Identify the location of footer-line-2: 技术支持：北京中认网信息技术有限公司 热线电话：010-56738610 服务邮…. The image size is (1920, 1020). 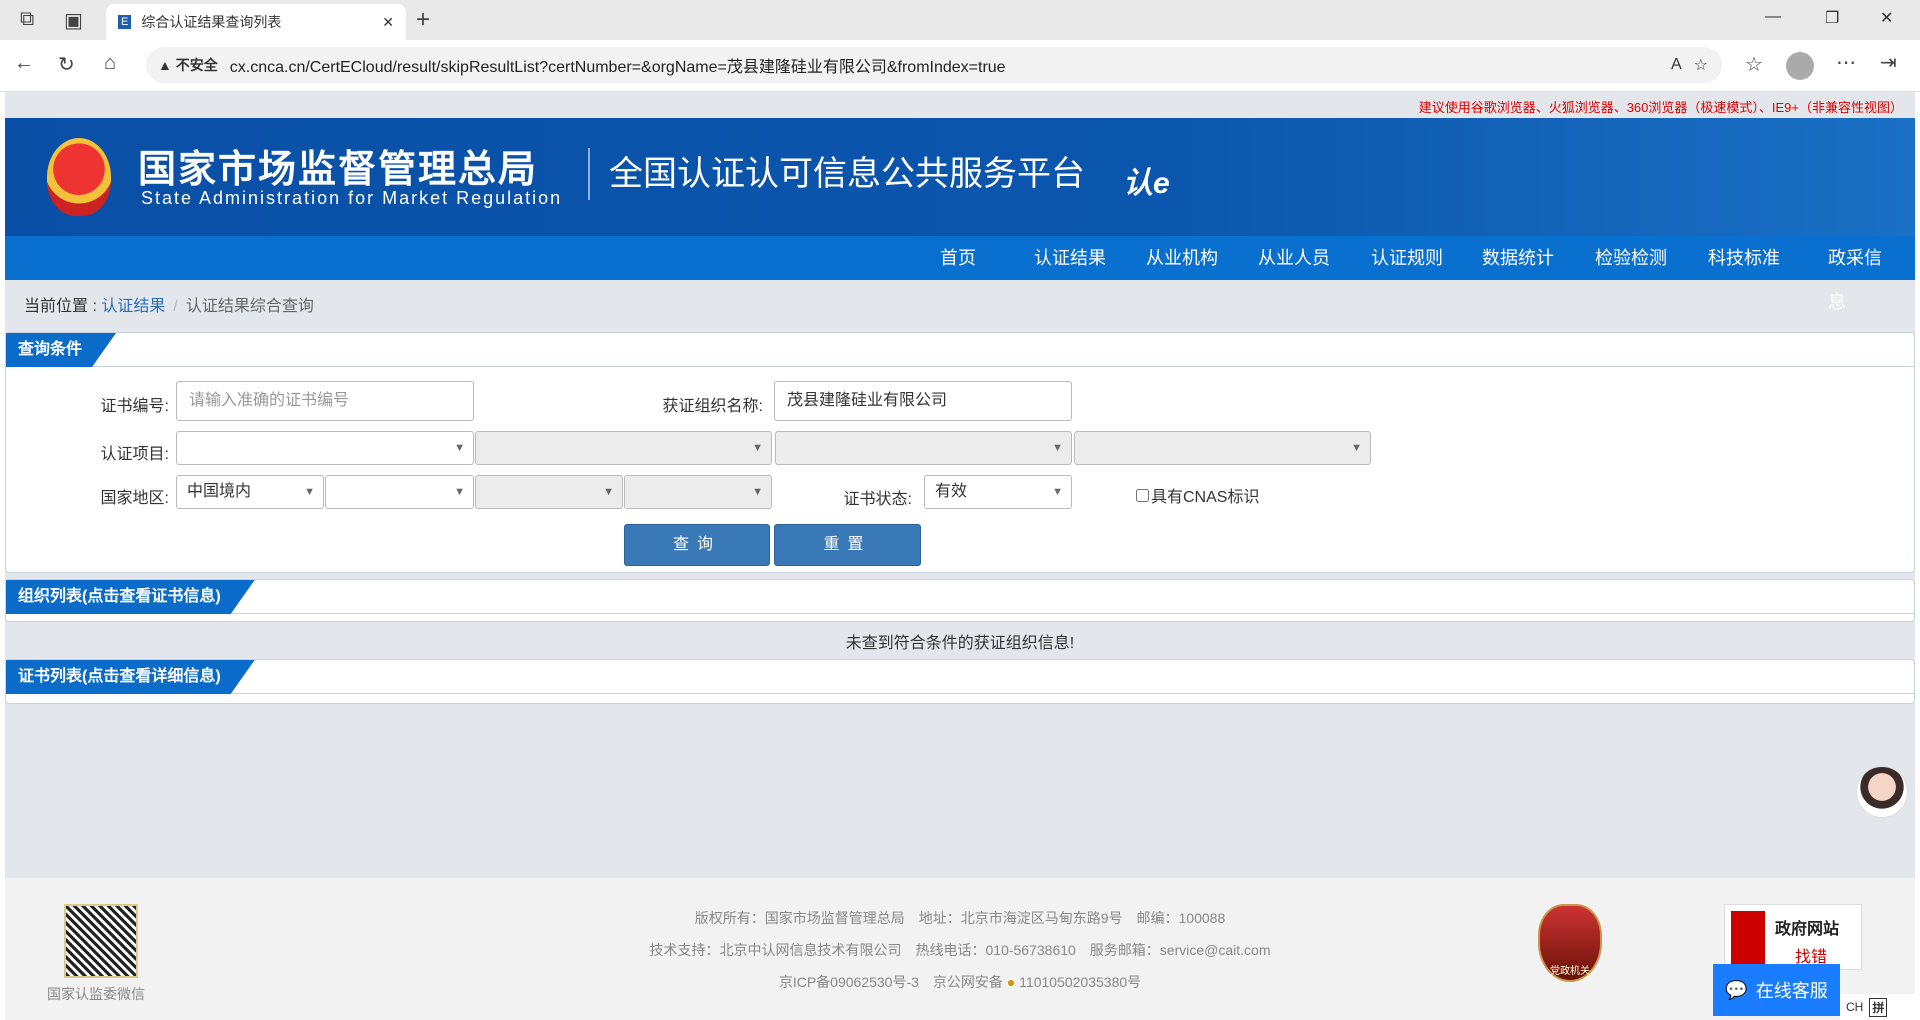
(960, 950).